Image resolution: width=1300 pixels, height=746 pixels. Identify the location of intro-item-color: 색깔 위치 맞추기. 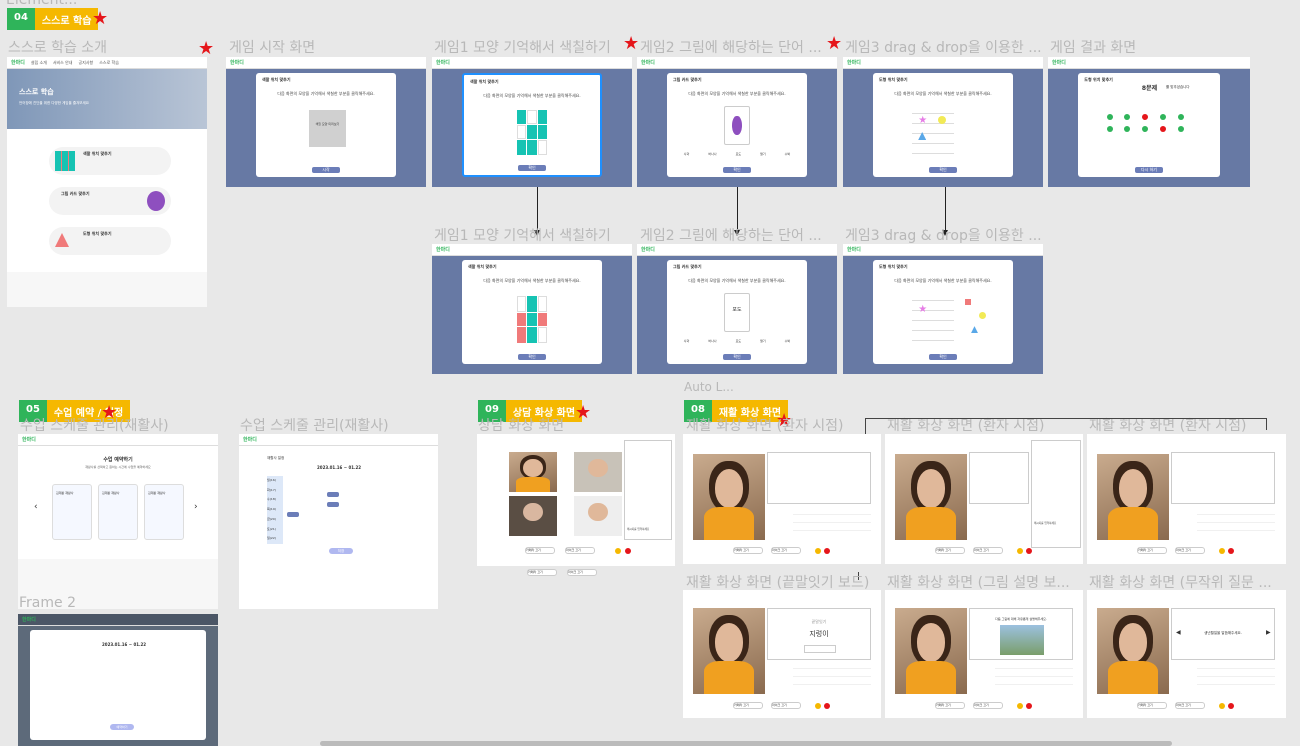
(110, 161).